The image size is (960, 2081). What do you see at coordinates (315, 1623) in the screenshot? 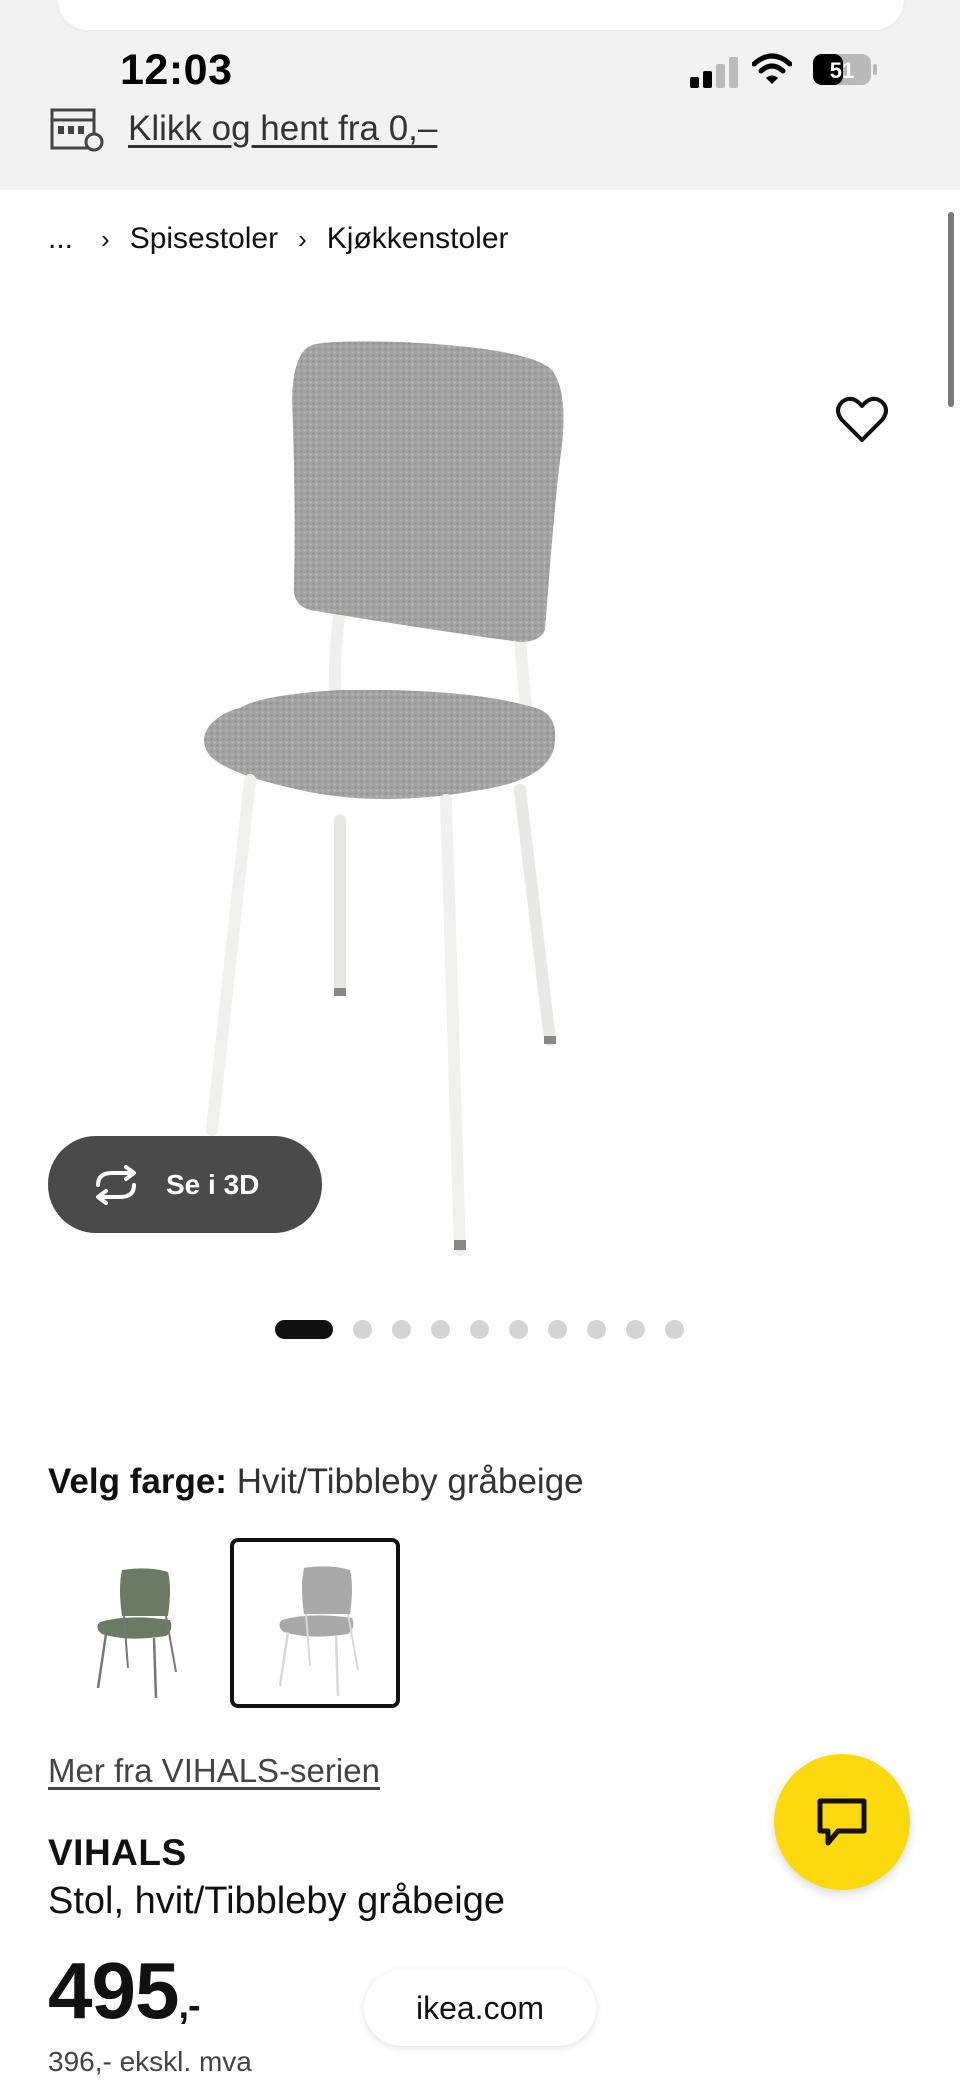
I see `color-swatch-grey` at bounding box center [315, 1623].